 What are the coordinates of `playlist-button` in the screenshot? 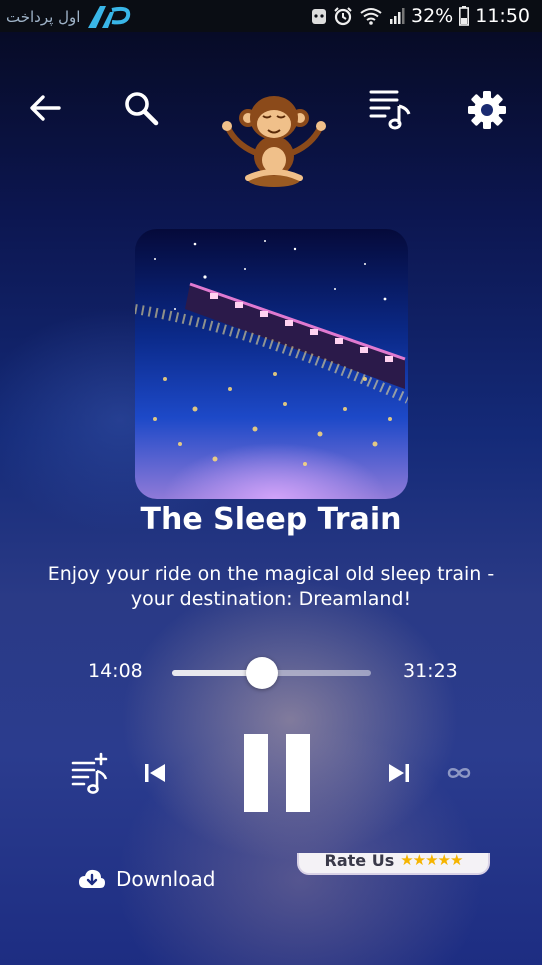 It's located at (389, 108).